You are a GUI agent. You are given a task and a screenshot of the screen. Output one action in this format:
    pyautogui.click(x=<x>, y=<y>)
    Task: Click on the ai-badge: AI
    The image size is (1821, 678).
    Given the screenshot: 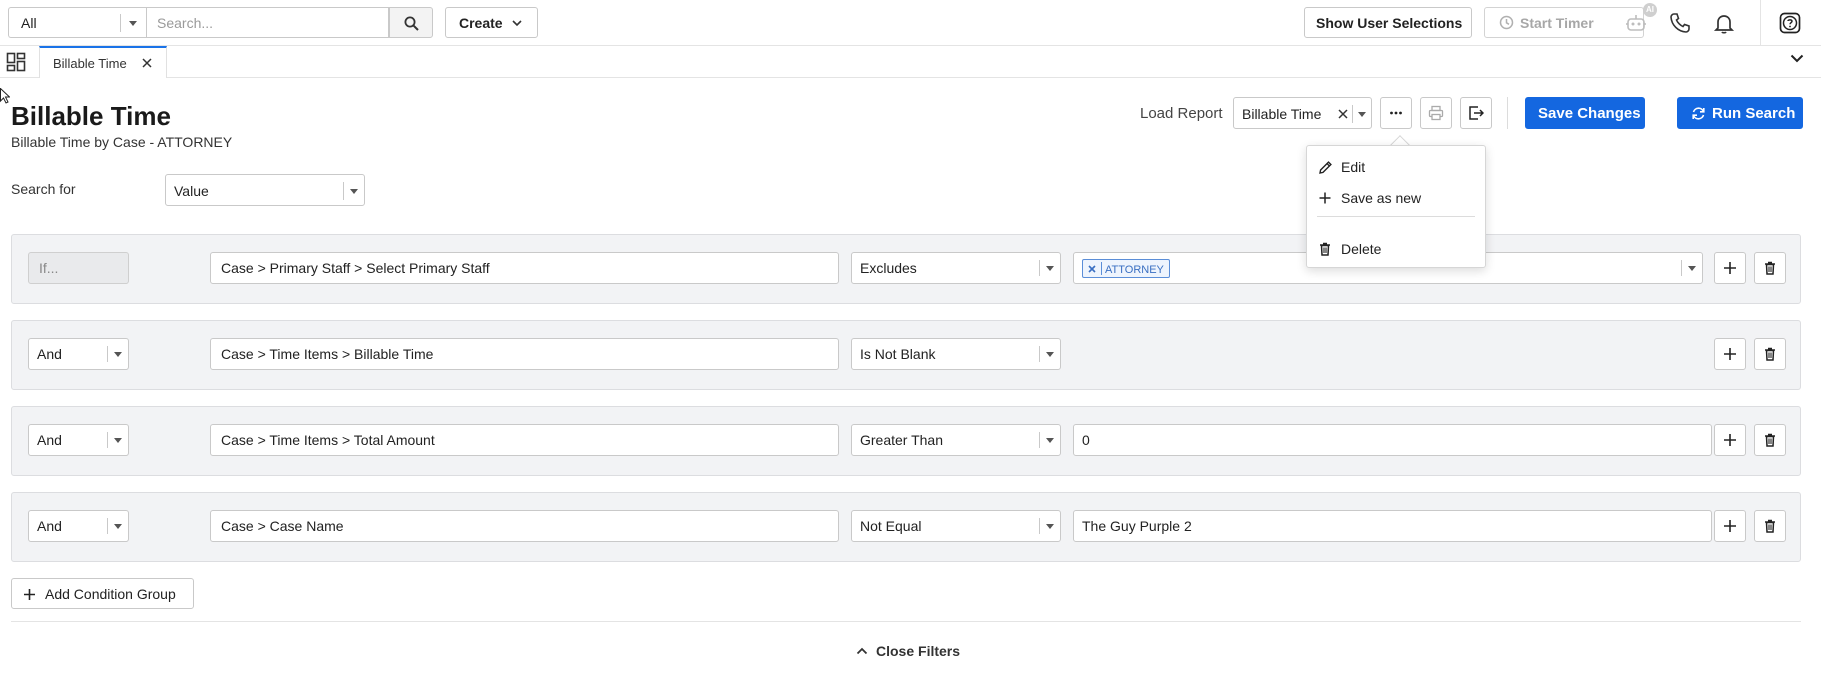 What is the action you would take?
    pyautogui.click(x=1650, y=10)
    